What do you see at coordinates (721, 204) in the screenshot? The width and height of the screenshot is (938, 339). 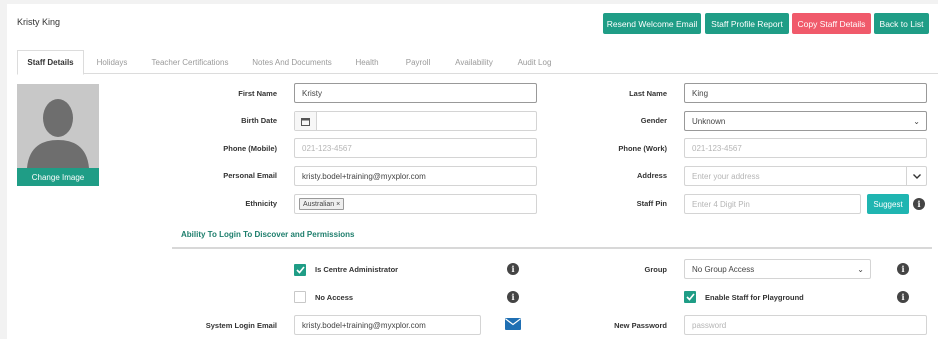 I see `staff-pin-placeholder: Enter 4 Digit Pin` at bounding box center [721, 204].